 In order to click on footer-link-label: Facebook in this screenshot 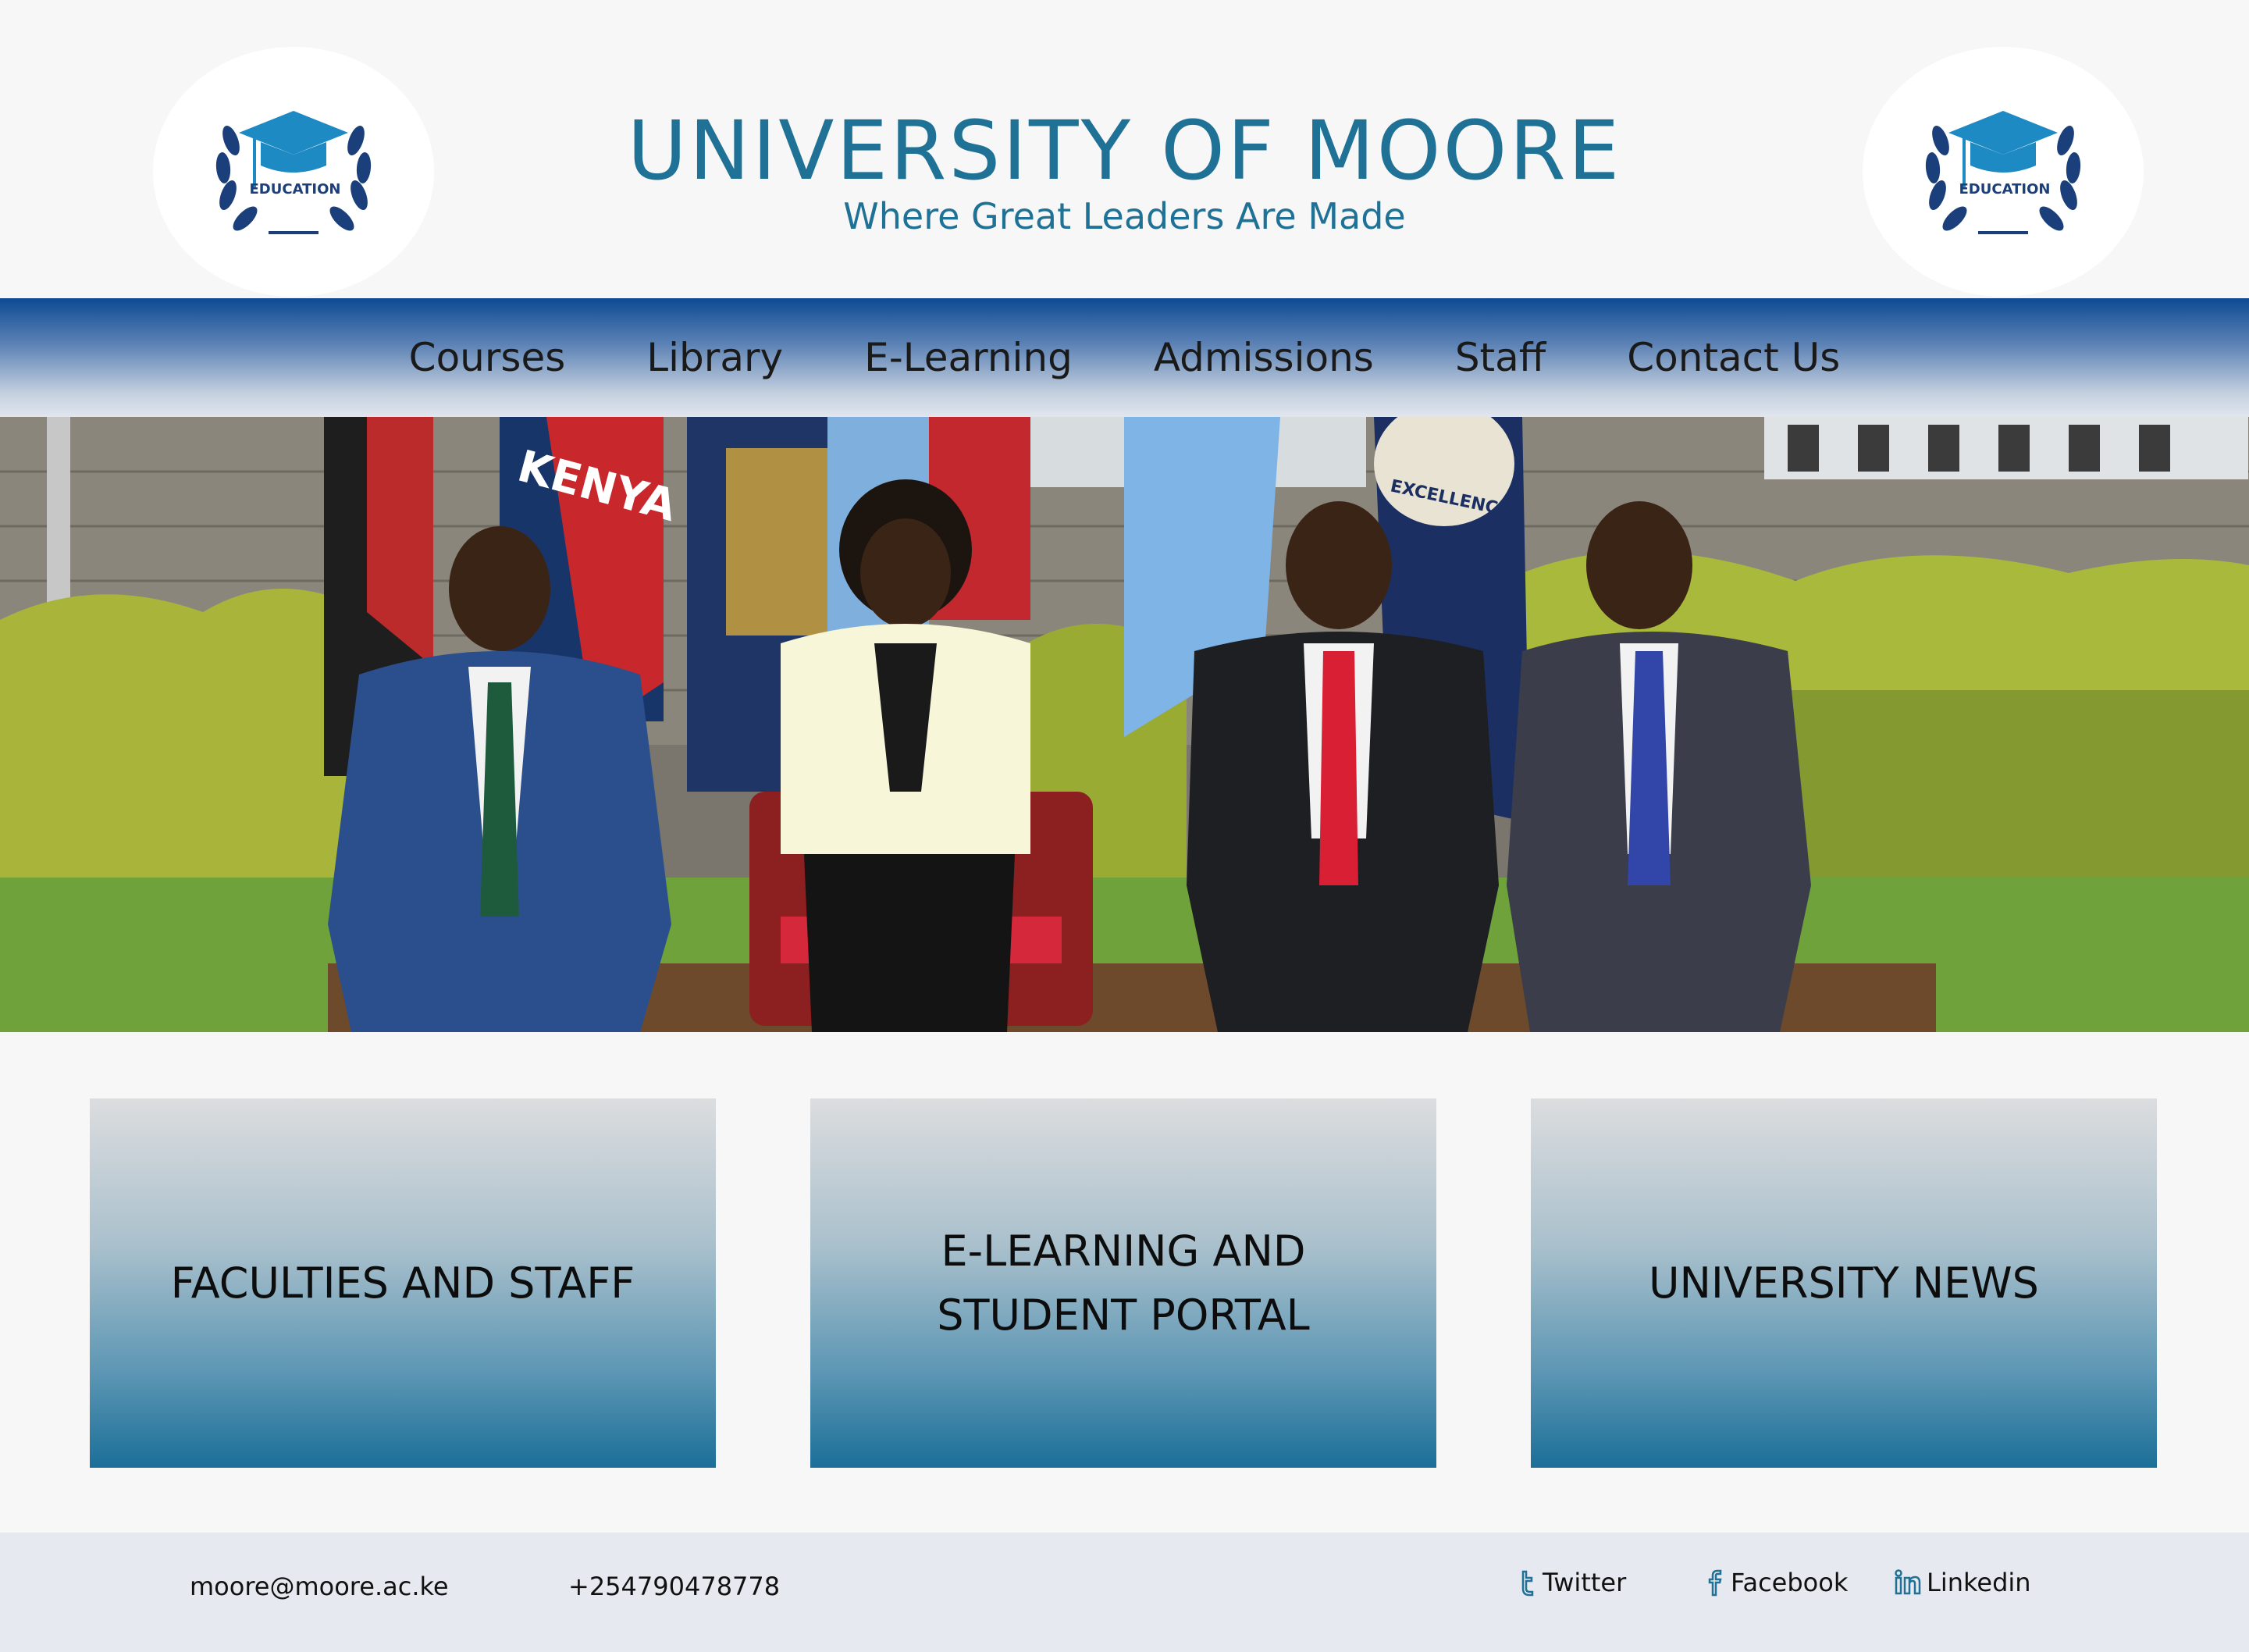, I will do `click(1790, 1582)`.